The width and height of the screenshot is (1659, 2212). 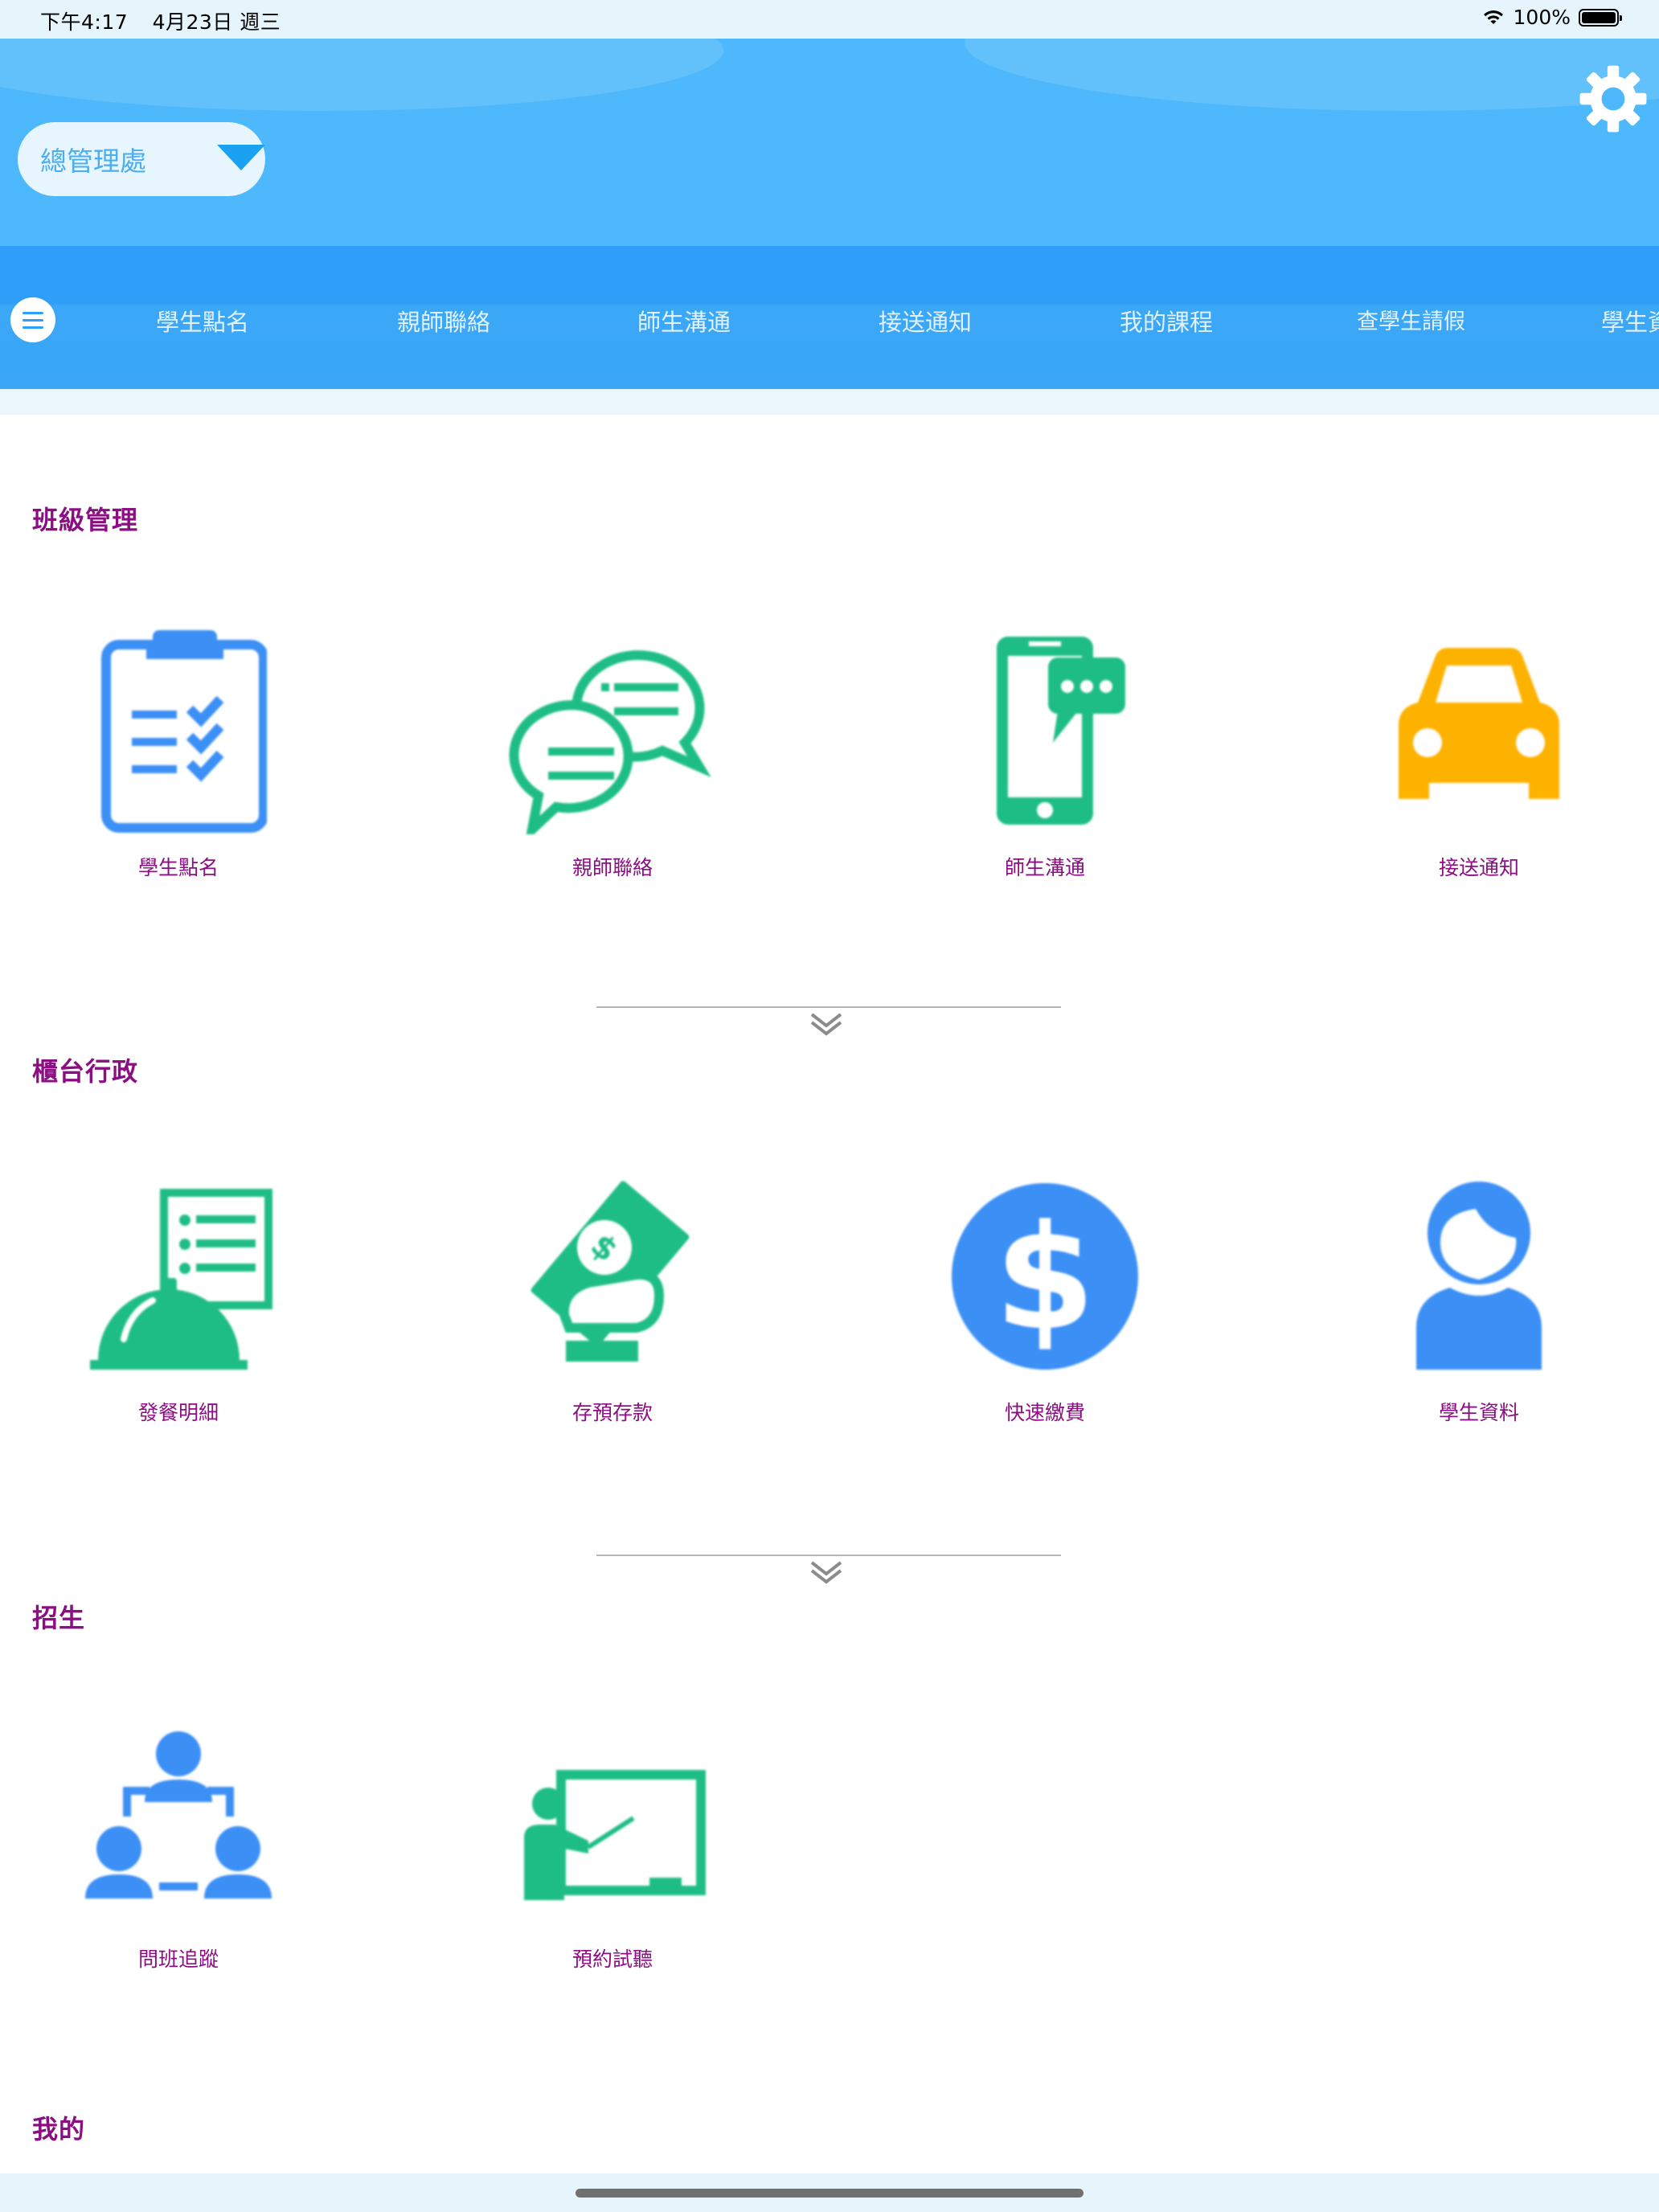 I want to click on tile-label: 發餐明細, so click(x=178, y=1412).